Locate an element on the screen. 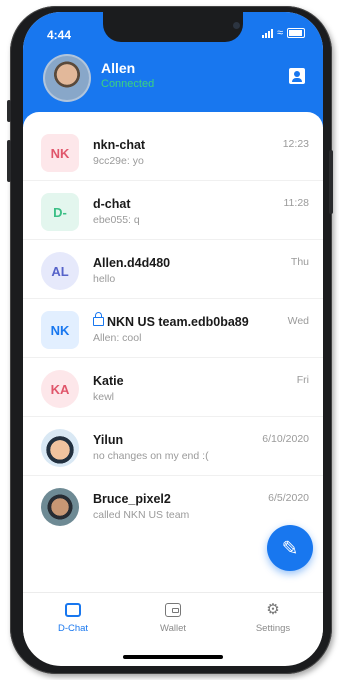 This screenshot has height=680, width=339. conversation-preview: called NKN US team is located at coordinates (141, 515).